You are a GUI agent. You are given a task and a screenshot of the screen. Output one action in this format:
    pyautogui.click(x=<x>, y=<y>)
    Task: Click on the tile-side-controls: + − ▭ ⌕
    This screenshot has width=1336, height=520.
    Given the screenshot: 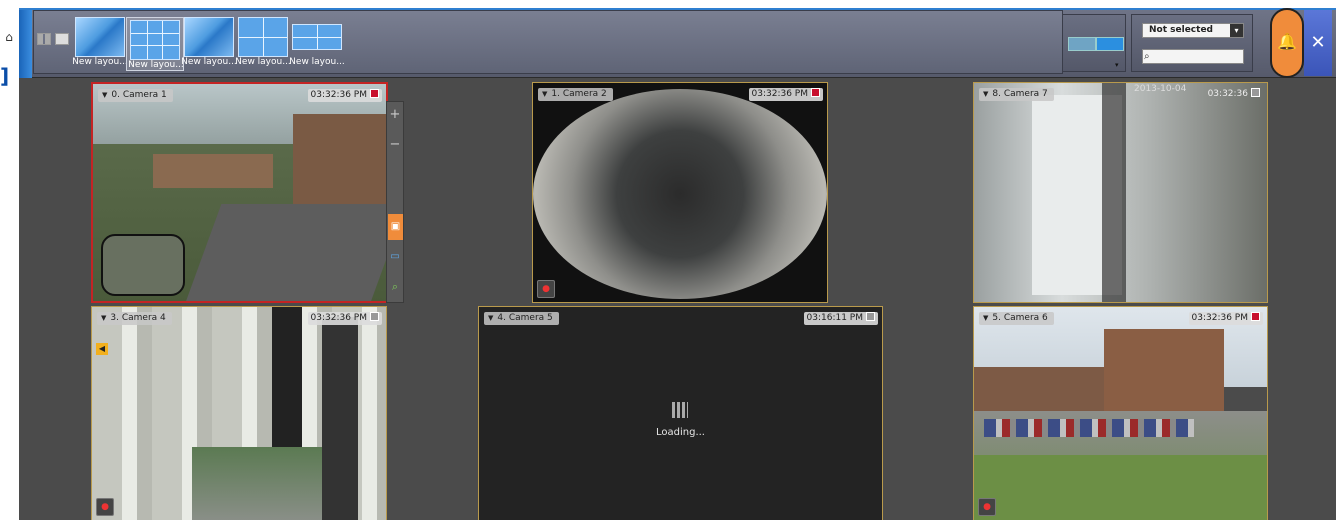 What is the action you would take?
    pyautogui.click(x=395, y=202)
    